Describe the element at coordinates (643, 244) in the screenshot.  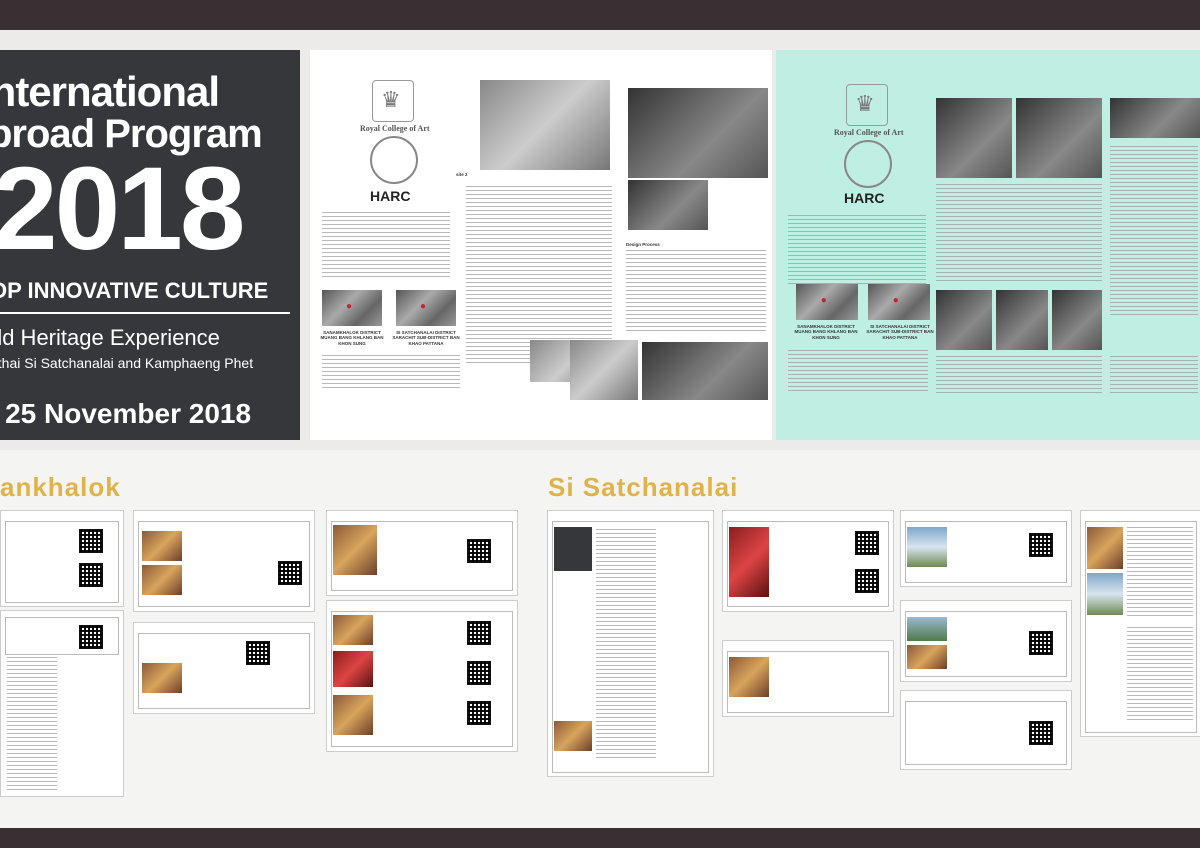
I see `design-heading: Design Process` at that location.